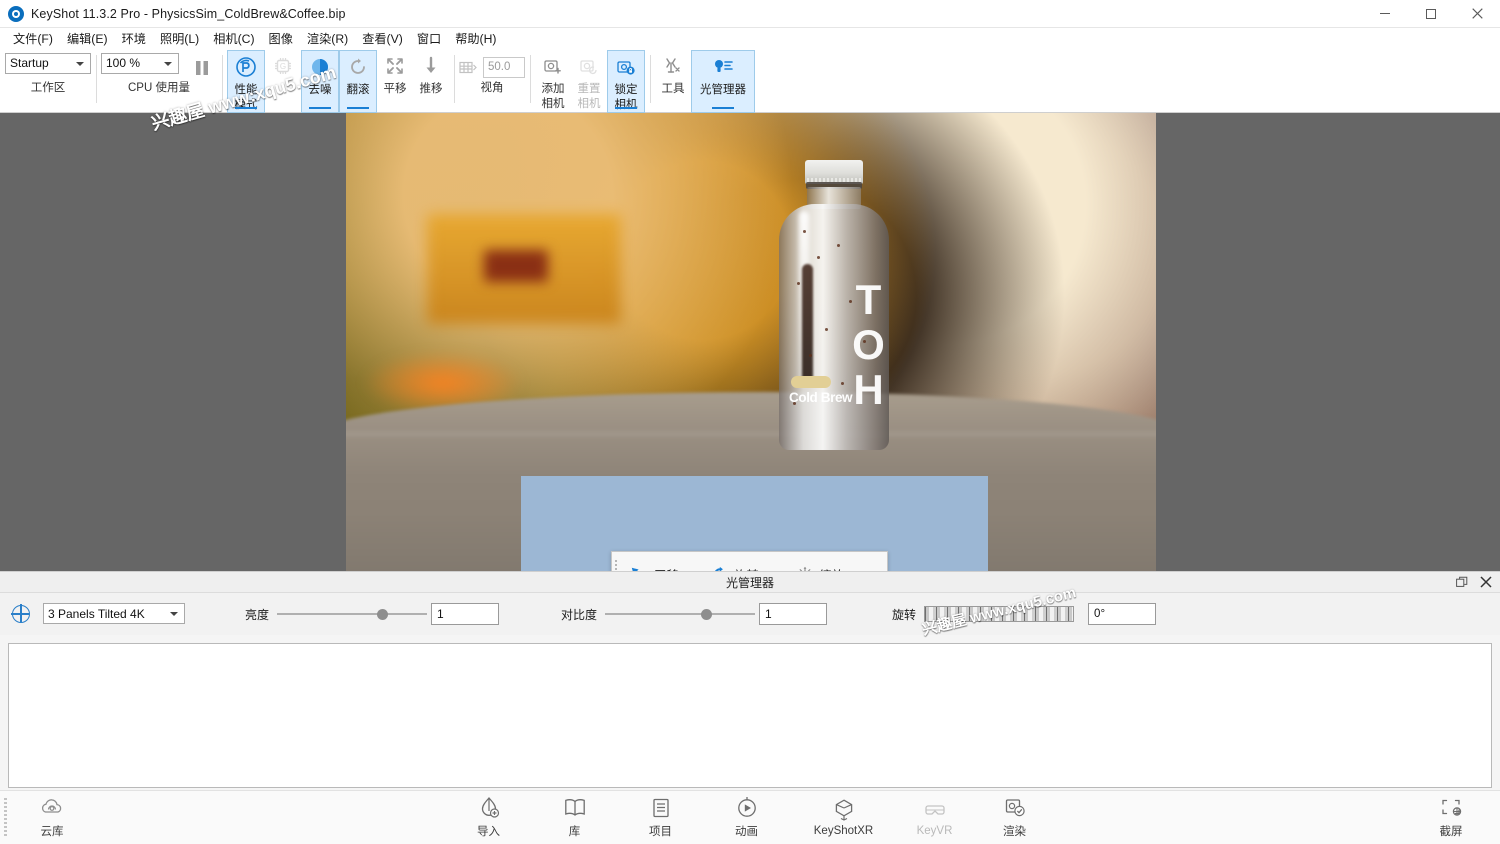  I want to click on window-controls, so click(1431, 14).